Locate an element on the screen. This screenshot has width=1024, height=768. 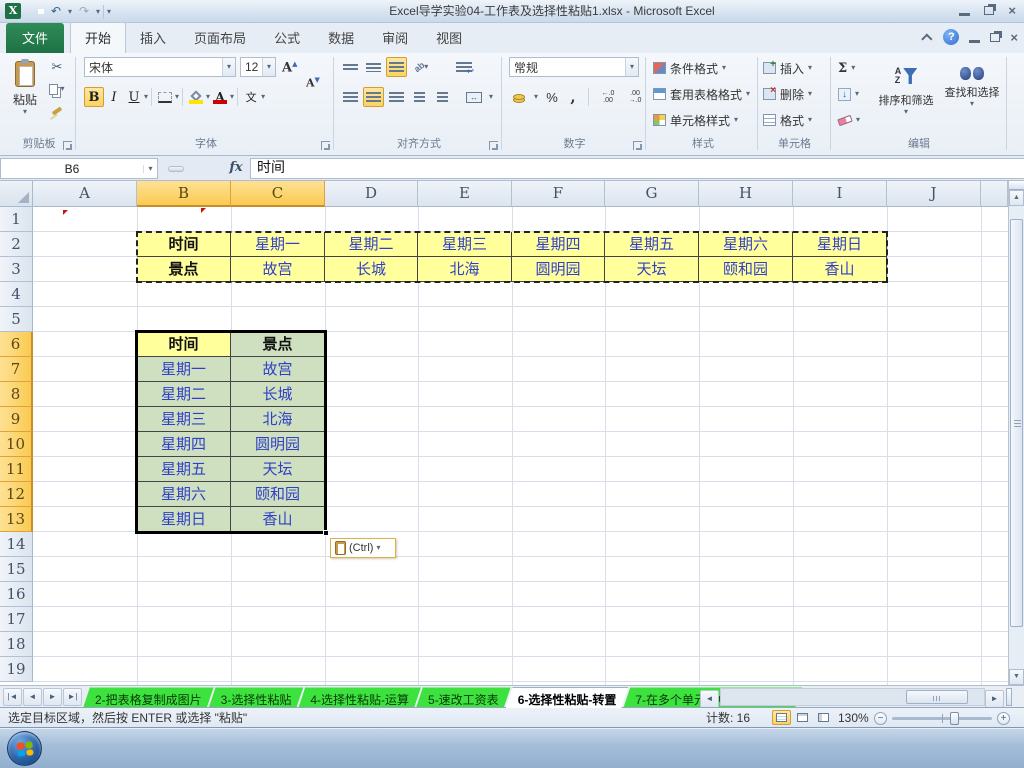
clear-button: ▾ is located at coordinates (848, 120).